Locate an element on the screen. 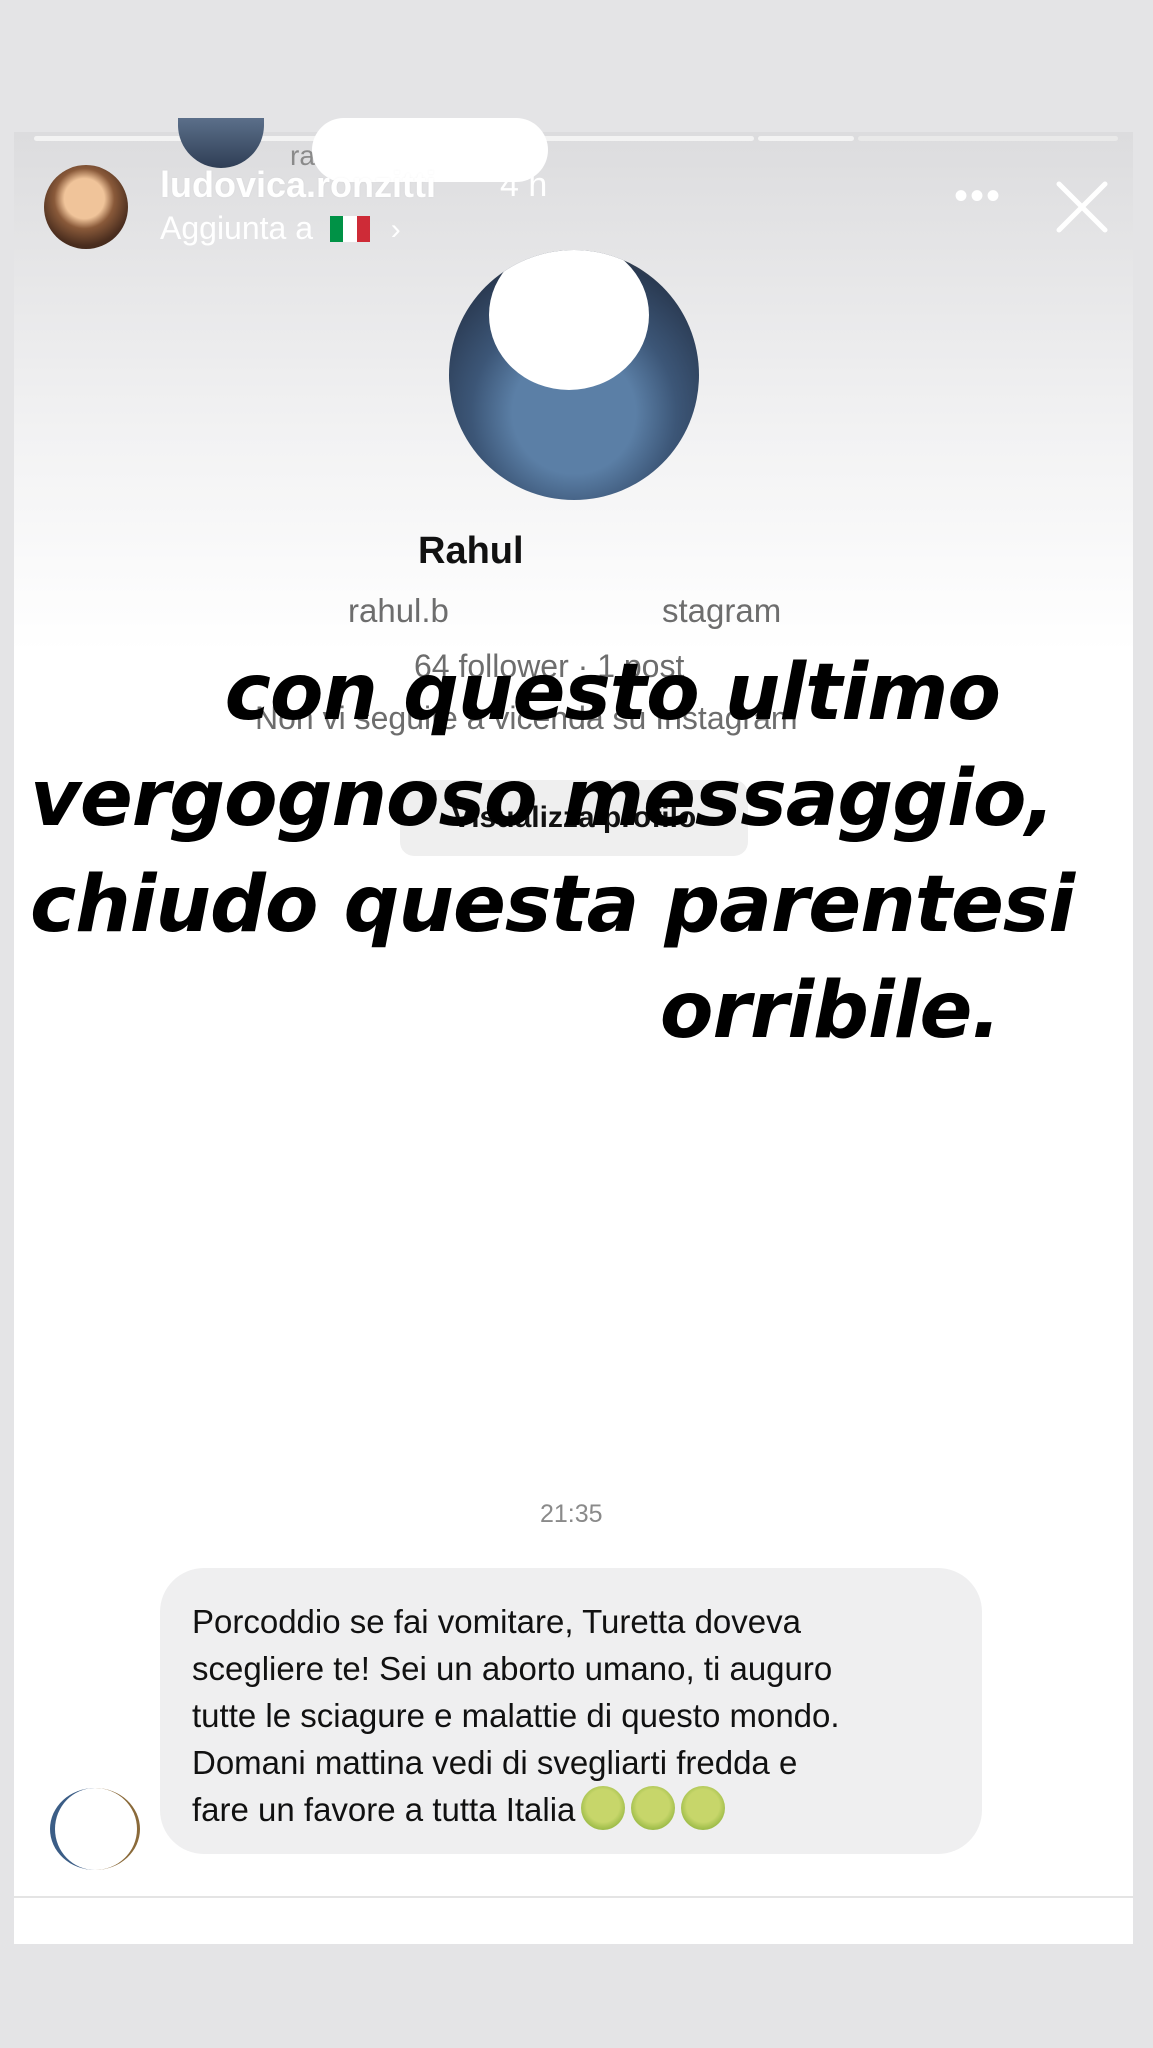 Image resolution: width=1153 pixels, height=2048 pixels. story-username: ludovica.ronzitti is located at coordinates (298, 185).